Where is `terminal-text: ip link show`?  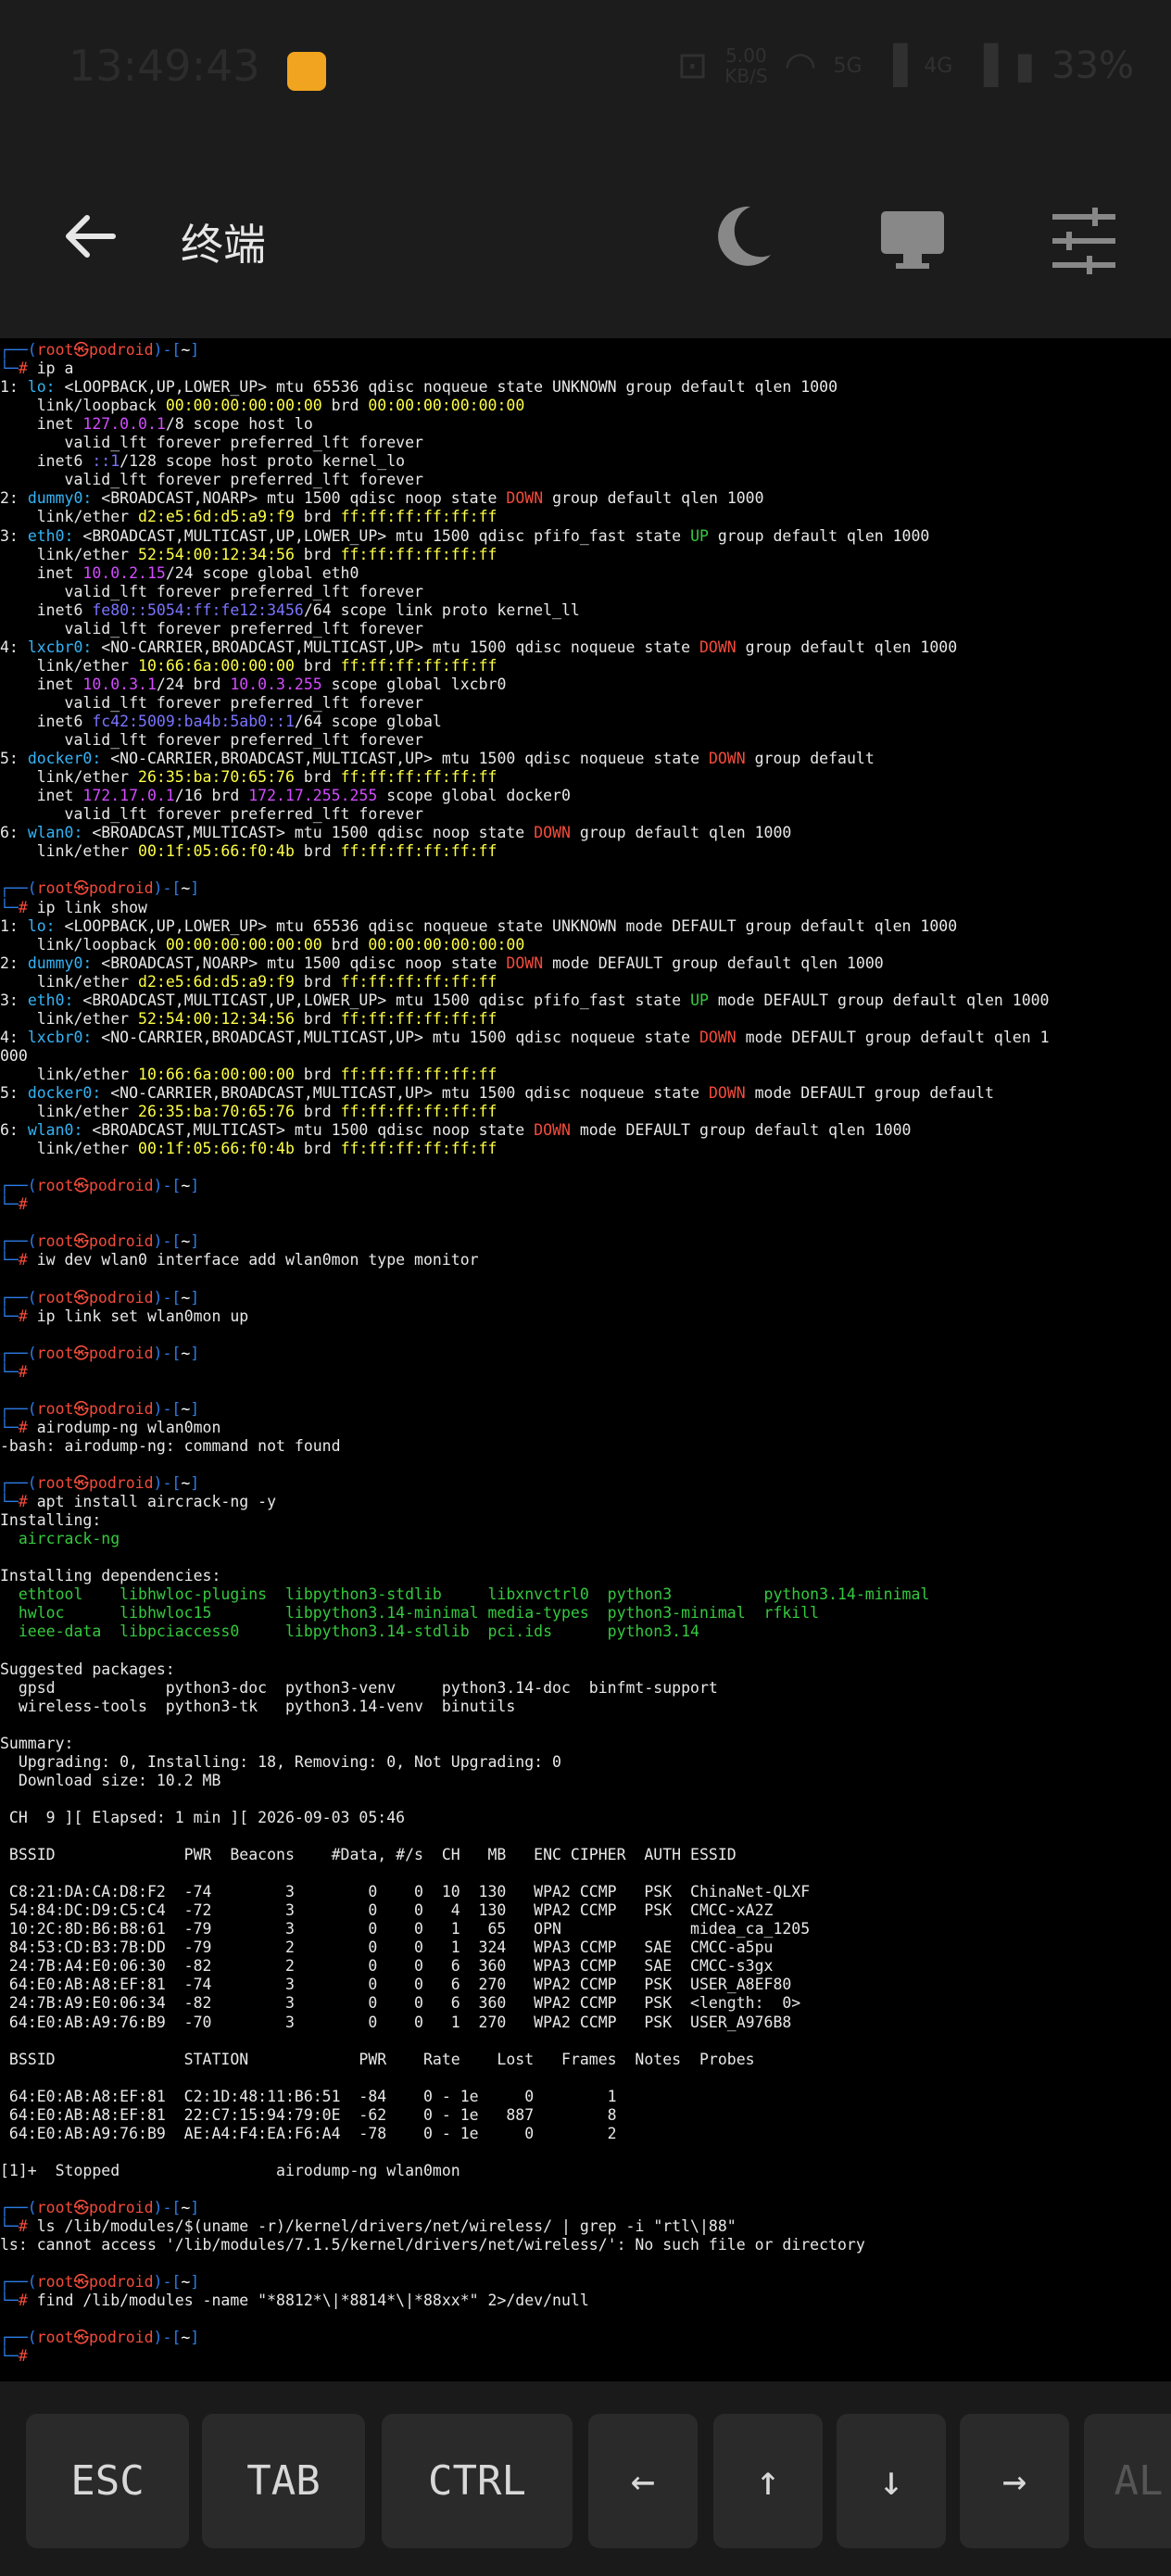 terminal-text: ip link show is located at coordinates (92, 907).